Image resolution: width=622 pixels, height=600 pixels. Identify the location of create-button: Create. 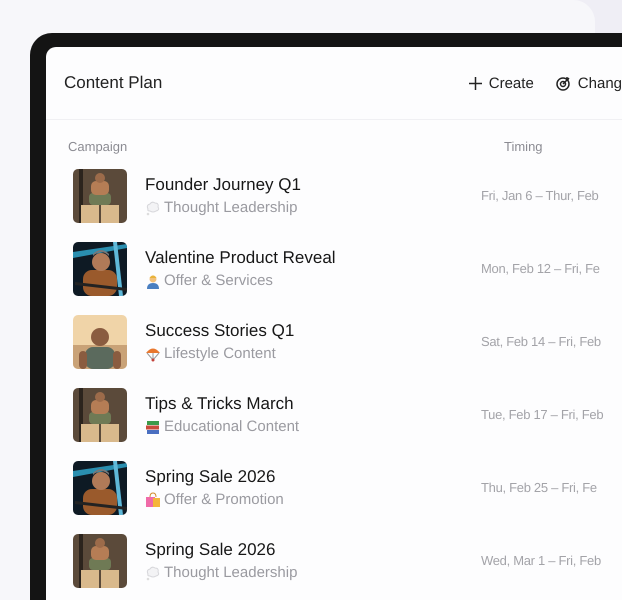
(501, 83).